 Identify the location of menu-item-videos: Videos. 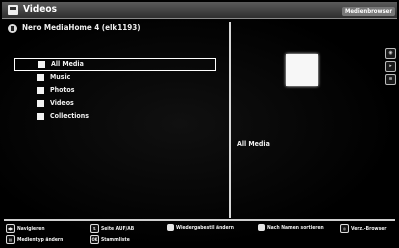
(114, 103).